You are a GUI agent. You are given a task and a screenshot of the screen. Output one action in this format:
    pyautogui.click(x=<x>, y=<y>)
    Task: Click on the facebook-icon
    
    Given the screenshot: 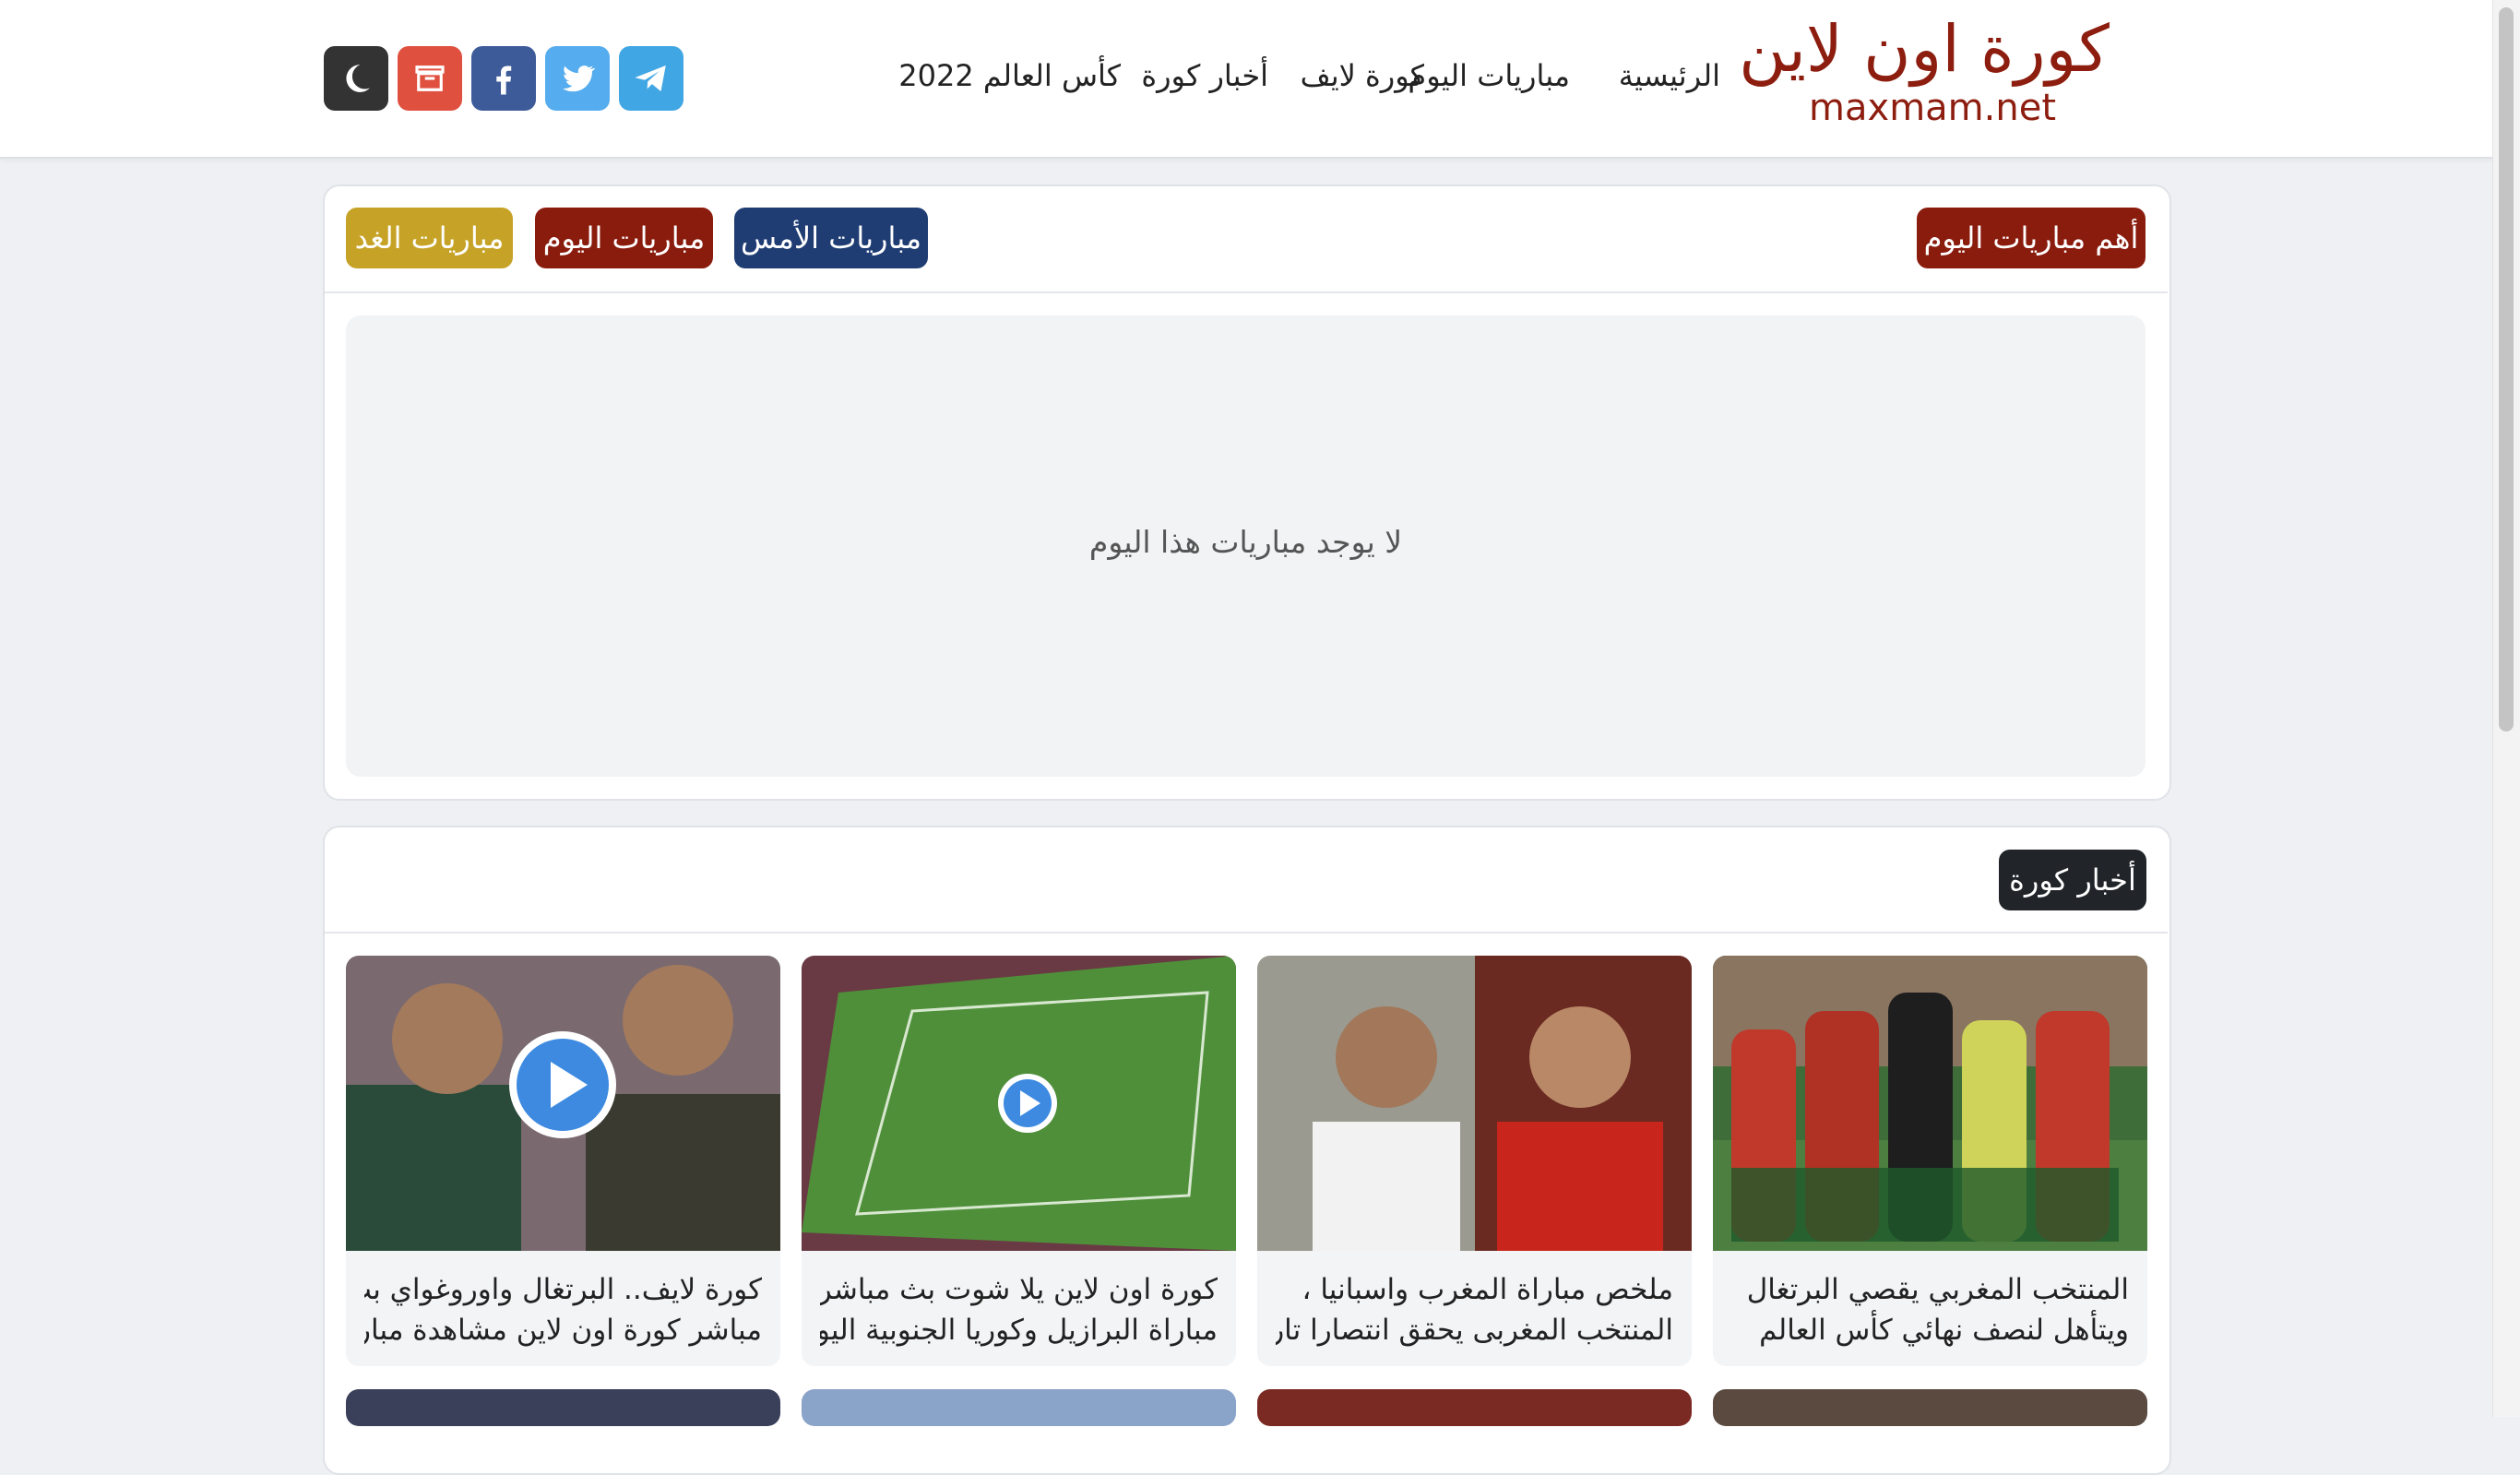 What is the action you would take?
    pyautogui.click(x=504, y=80)
    